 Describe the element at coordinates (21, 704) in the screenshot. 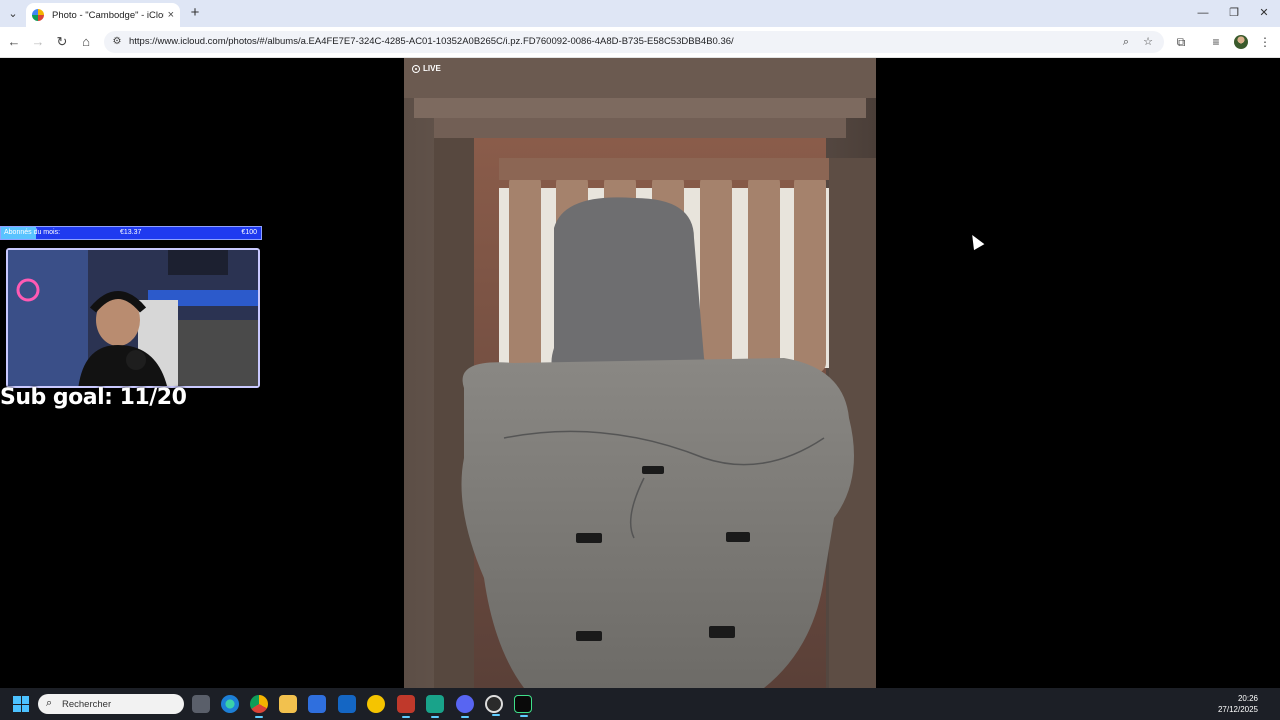

I see `windows-start-icon` at that location.